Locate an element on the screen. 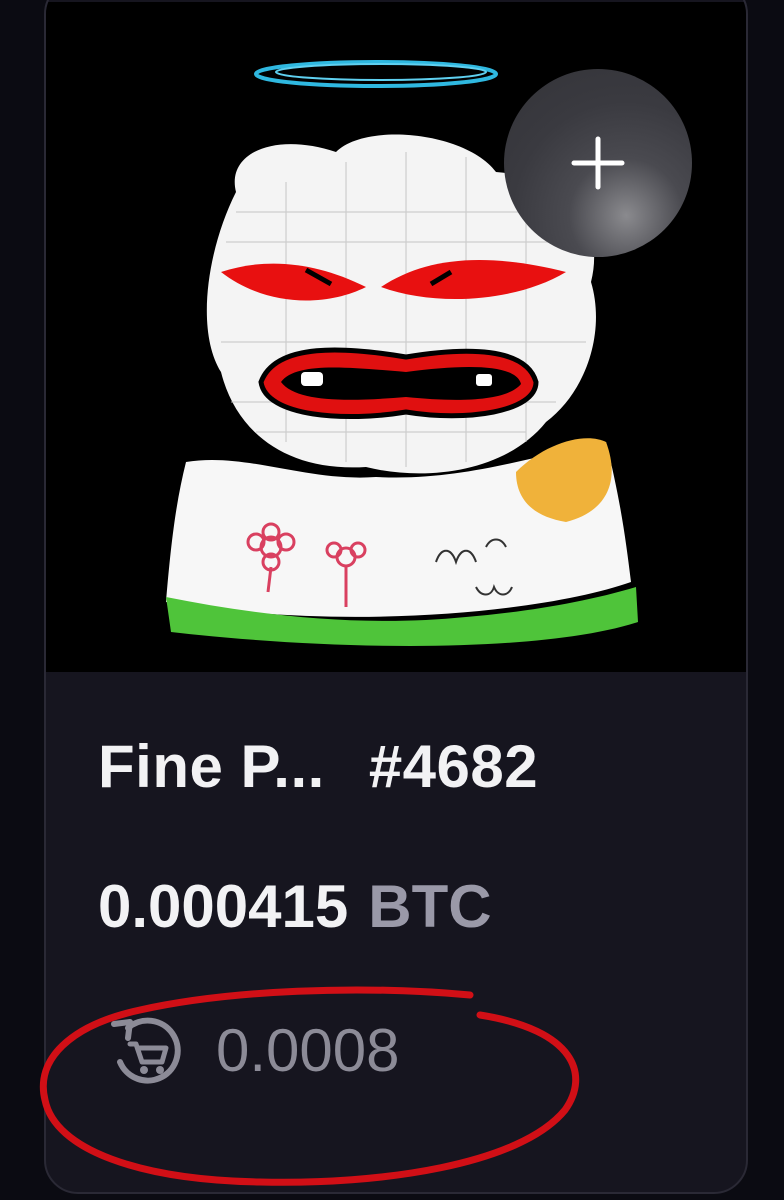  last-sale-value: 0.0008 is located at coordinates (308, 1050).